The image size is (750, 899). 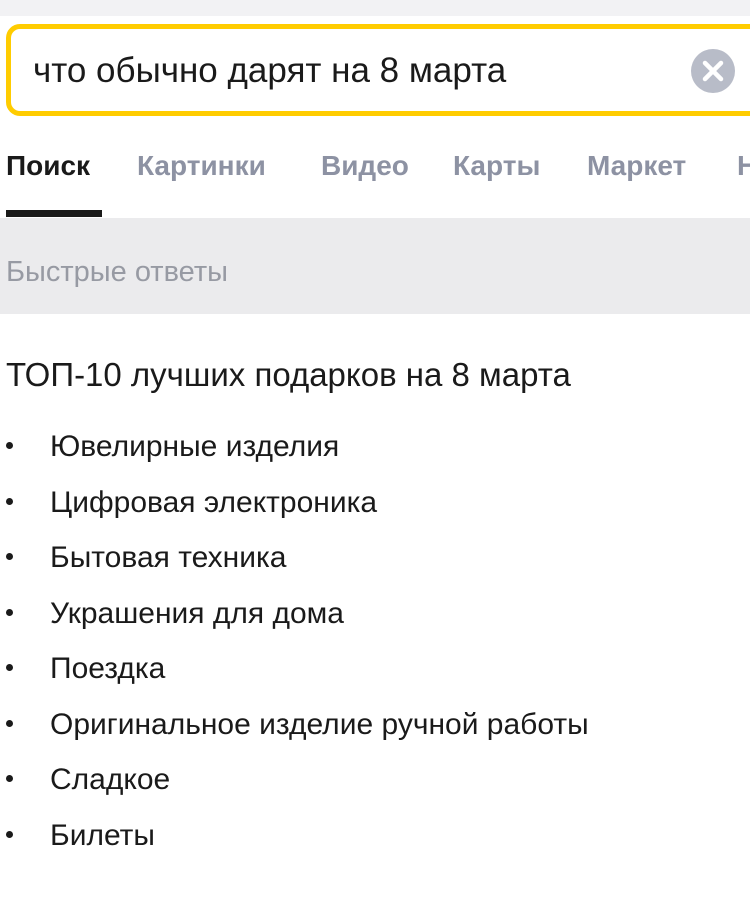 What do you see at coordinates (108, 668) in the screenshot?
I see `list-item-text: Поездка` at bounding box center [108, 668].